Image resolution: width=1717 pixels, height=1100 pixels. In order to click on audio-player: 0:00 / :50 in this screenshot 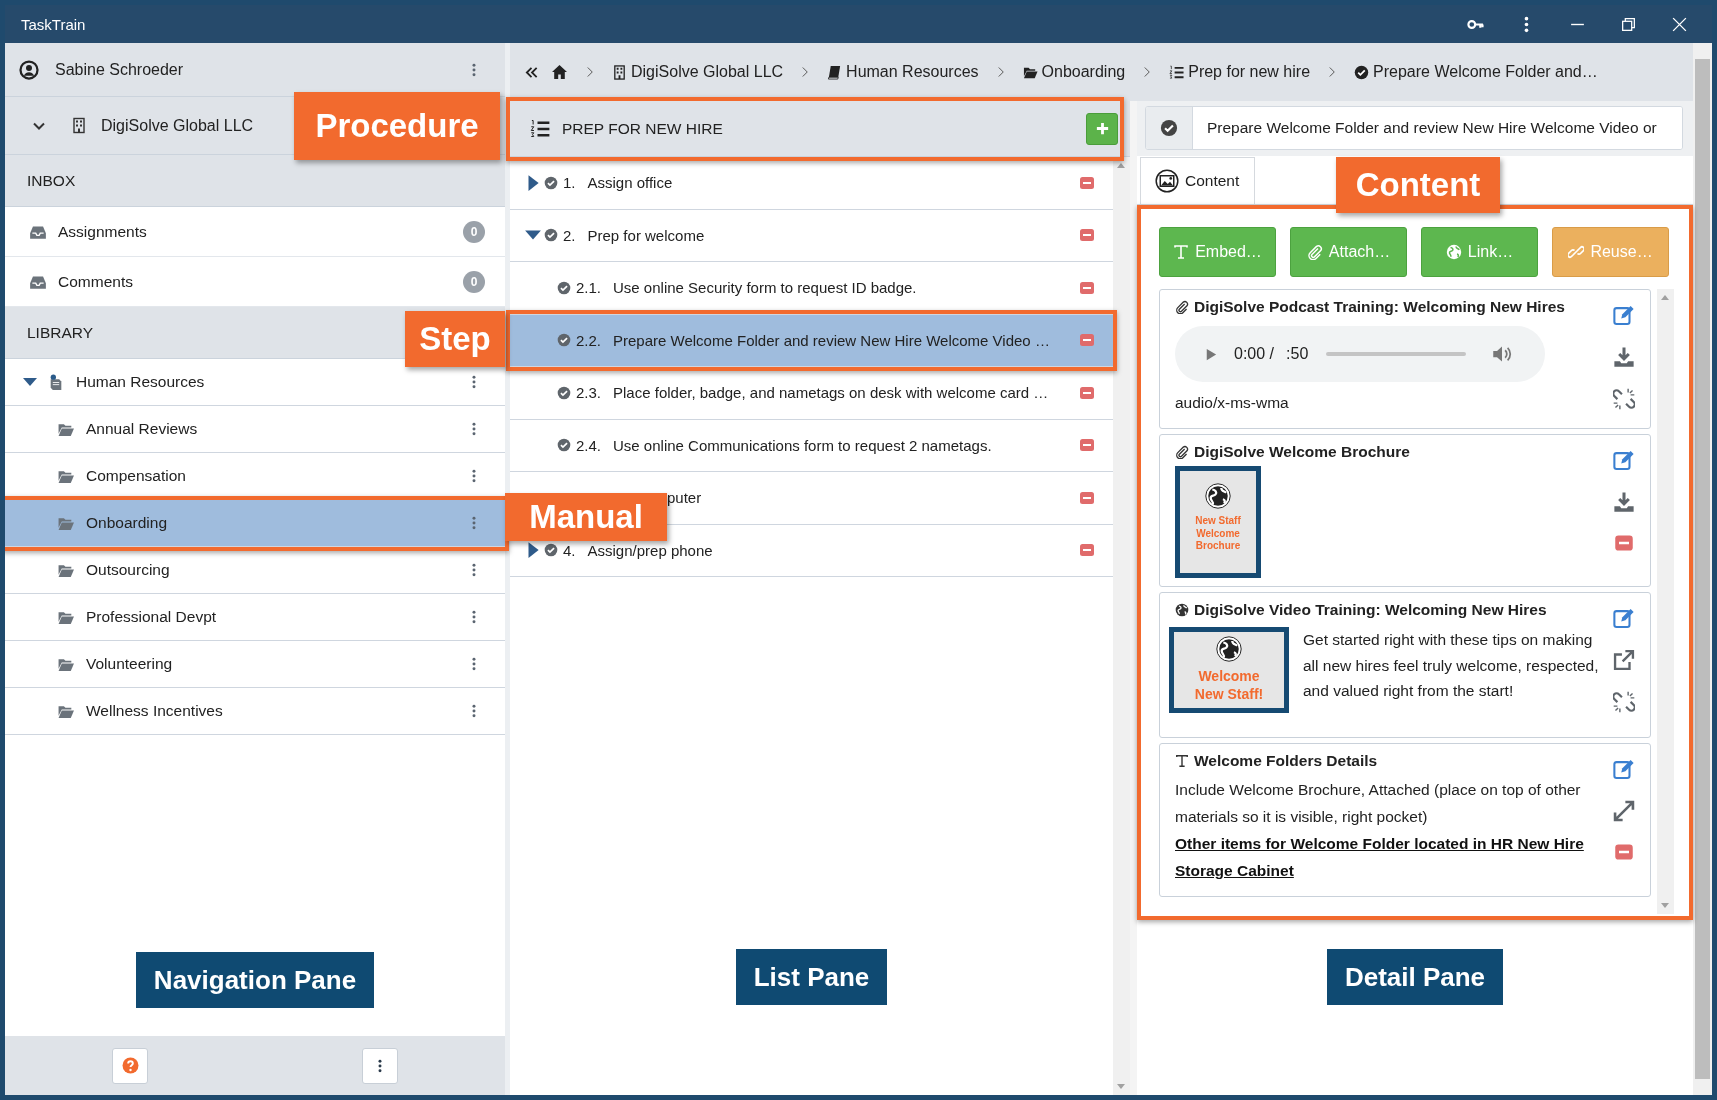, I will do `click(1360, 354)`.